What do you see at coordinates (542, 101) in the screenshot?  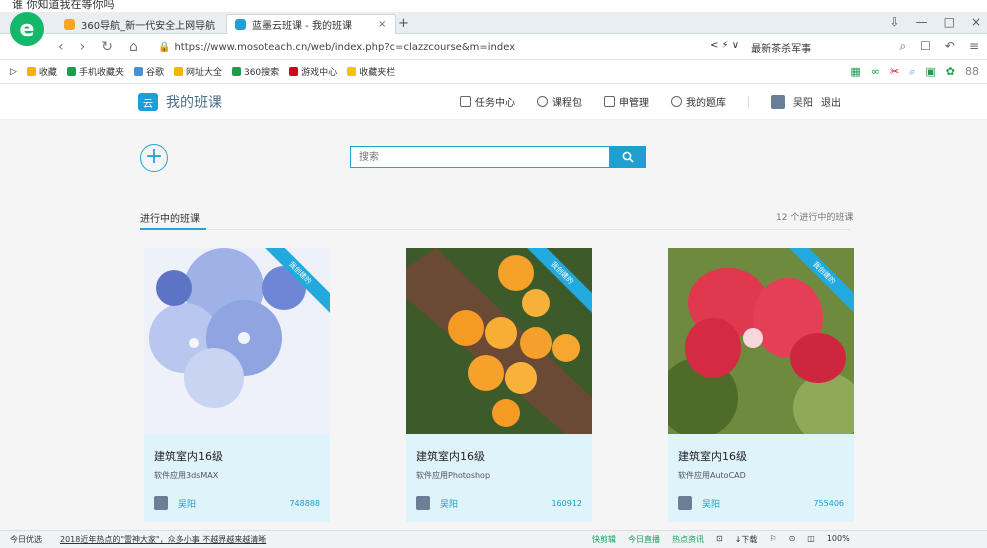 I see `package-icon` at bounding box center [542, 101].